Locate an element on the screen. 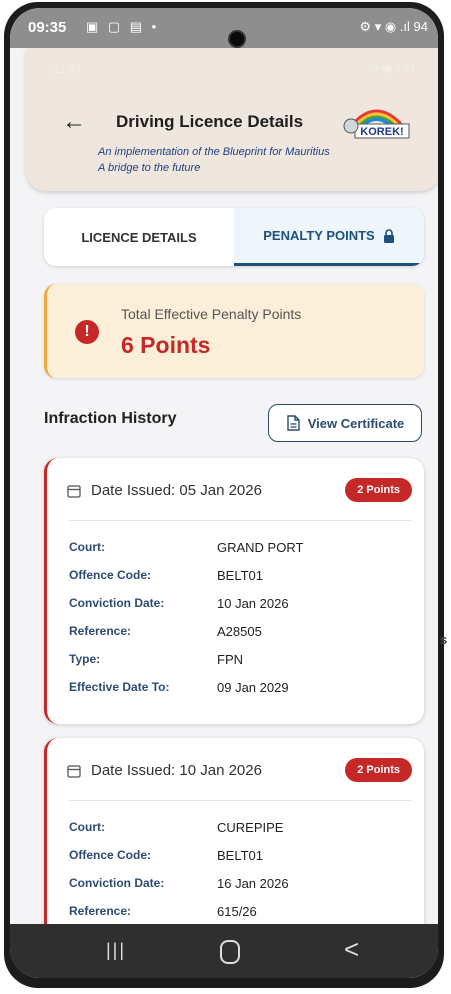 The height and width of the screenshot is (994, 451). detail-value: A28505 is located at coordinates (239, 631).